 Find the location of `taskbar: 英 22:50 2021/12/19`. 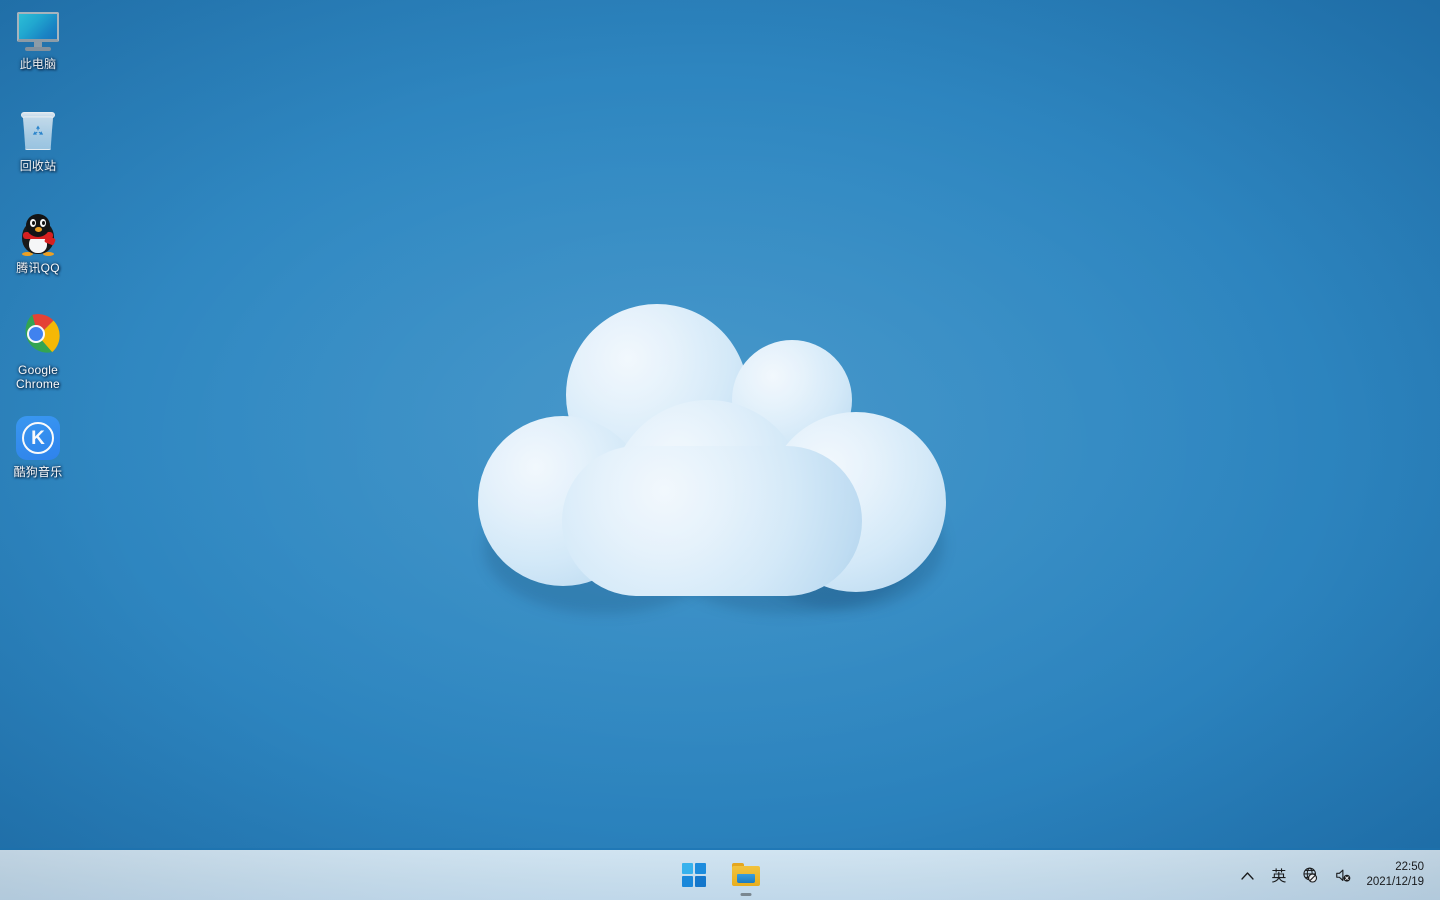

taskbar: 英 22:50 2021/12/19 is located at coordinates (720, 874).